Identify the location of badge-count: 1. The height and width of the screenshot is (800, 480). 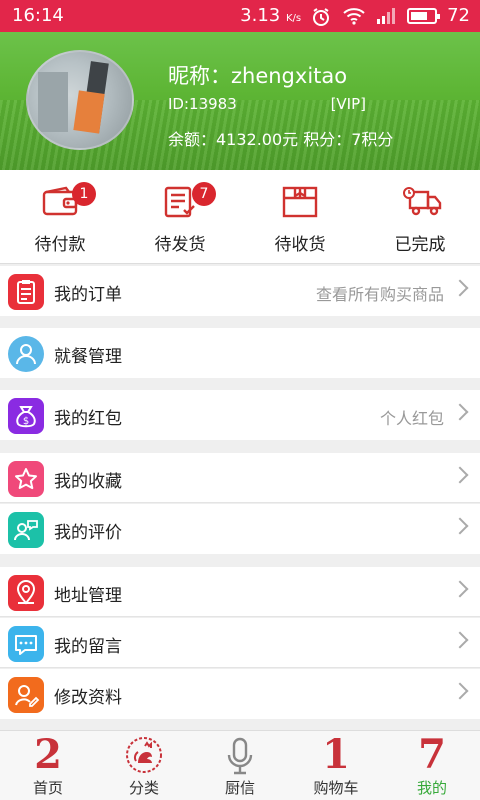
(84, 194).